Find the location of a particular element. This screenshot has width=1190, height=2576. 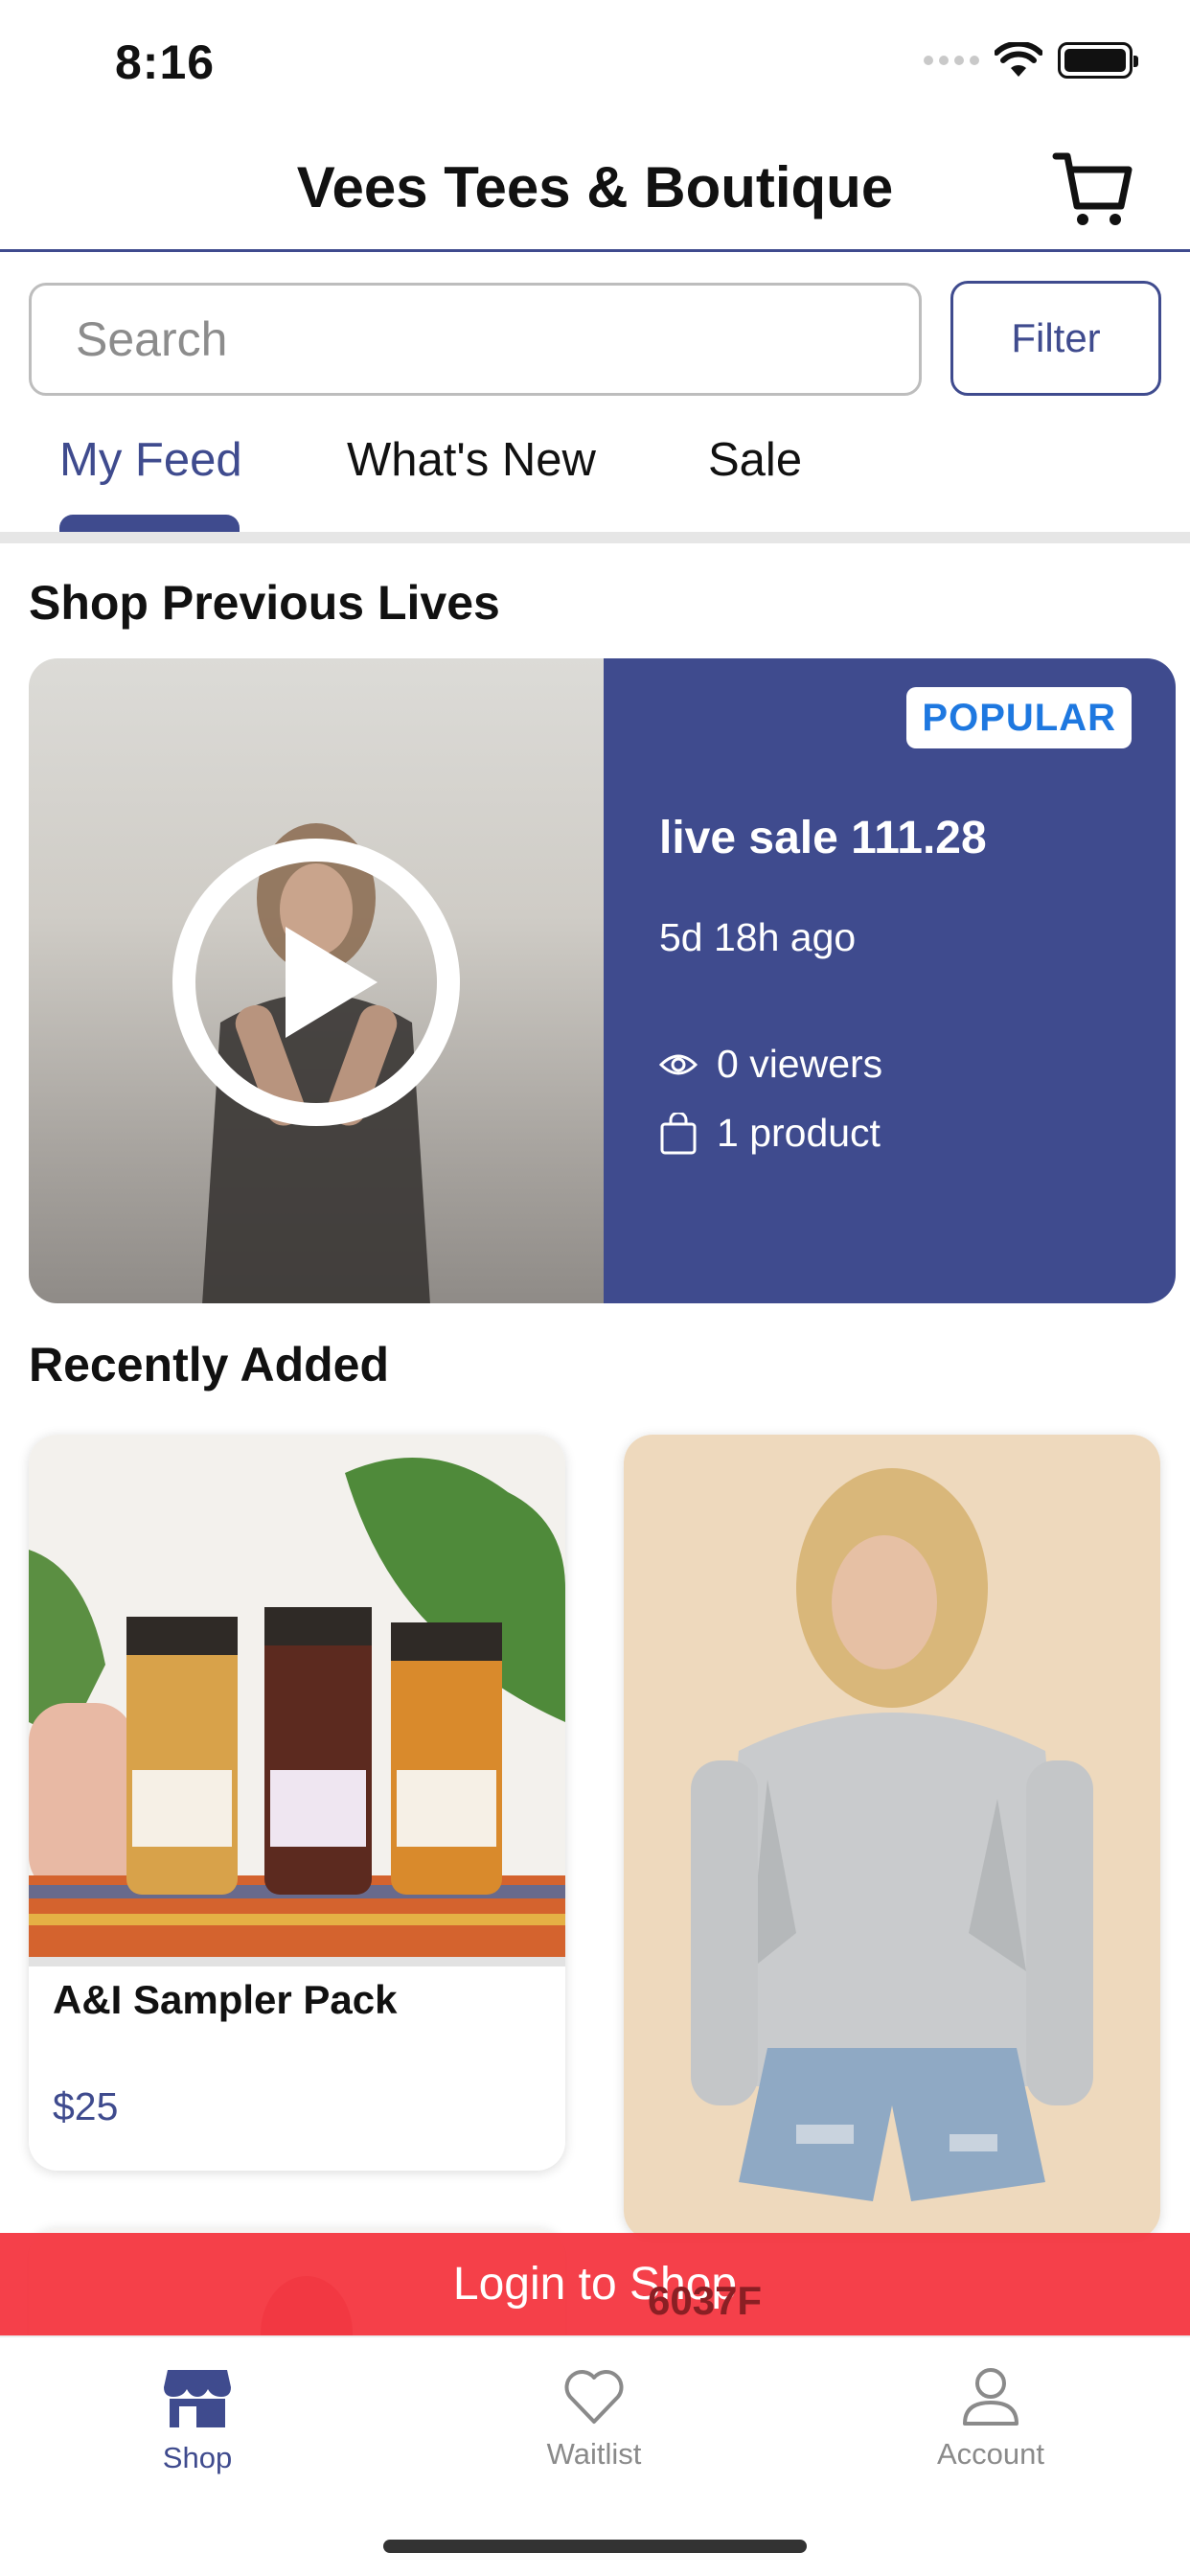

store-icon is located at coordinates (198, 2398).